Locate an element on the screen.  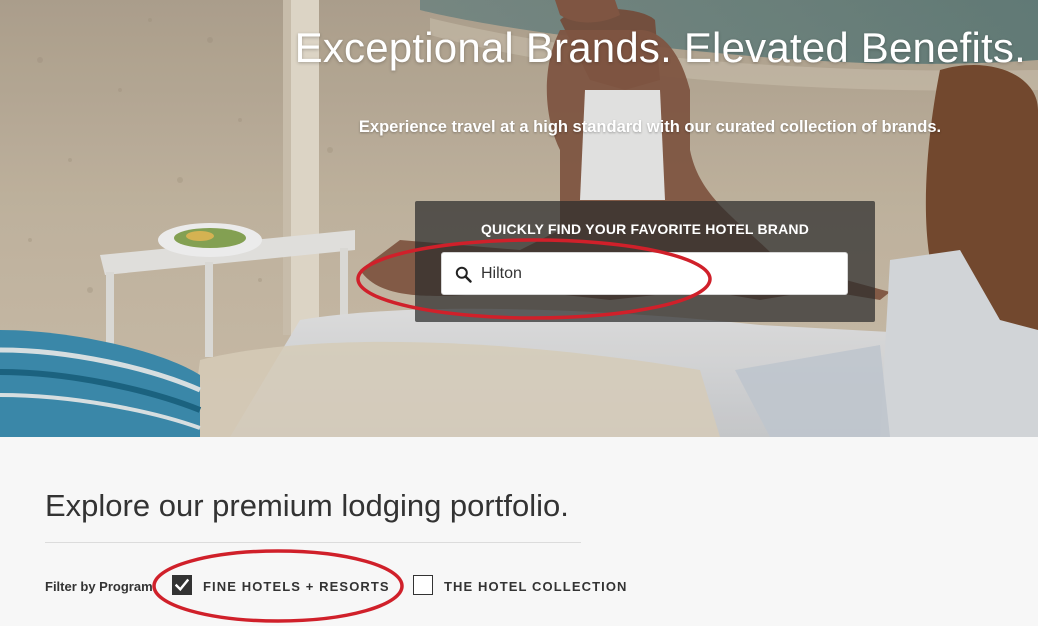
checkmark-icon is located at coordinates (182, 585).